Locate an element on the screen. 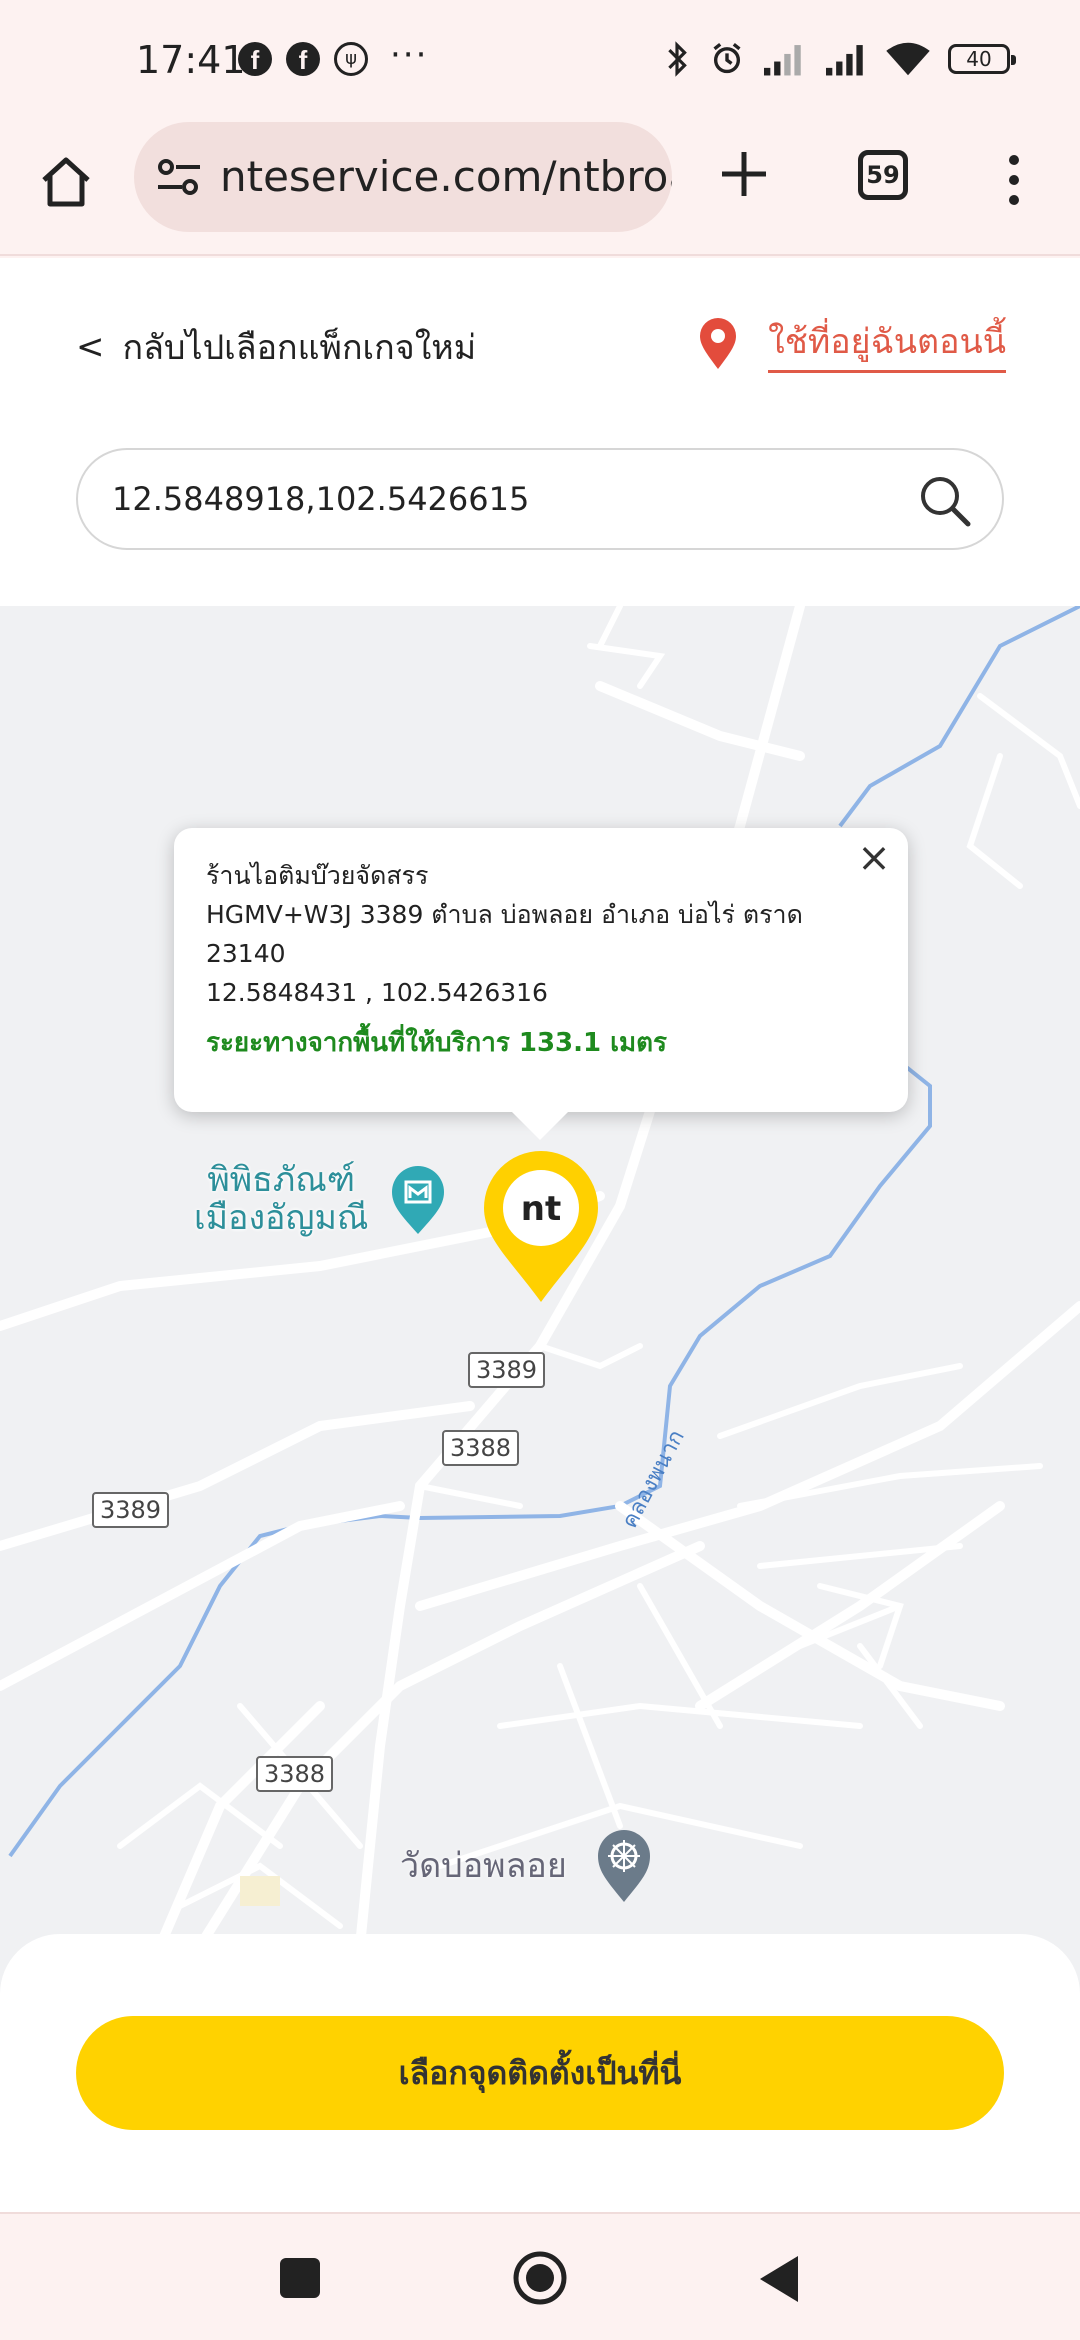 The width and height of the screenshot is (1080, 2340). use-current-location-link: ใช้ที่อยู่ฉันตอนนี้ is located at coordinates (852, 343).